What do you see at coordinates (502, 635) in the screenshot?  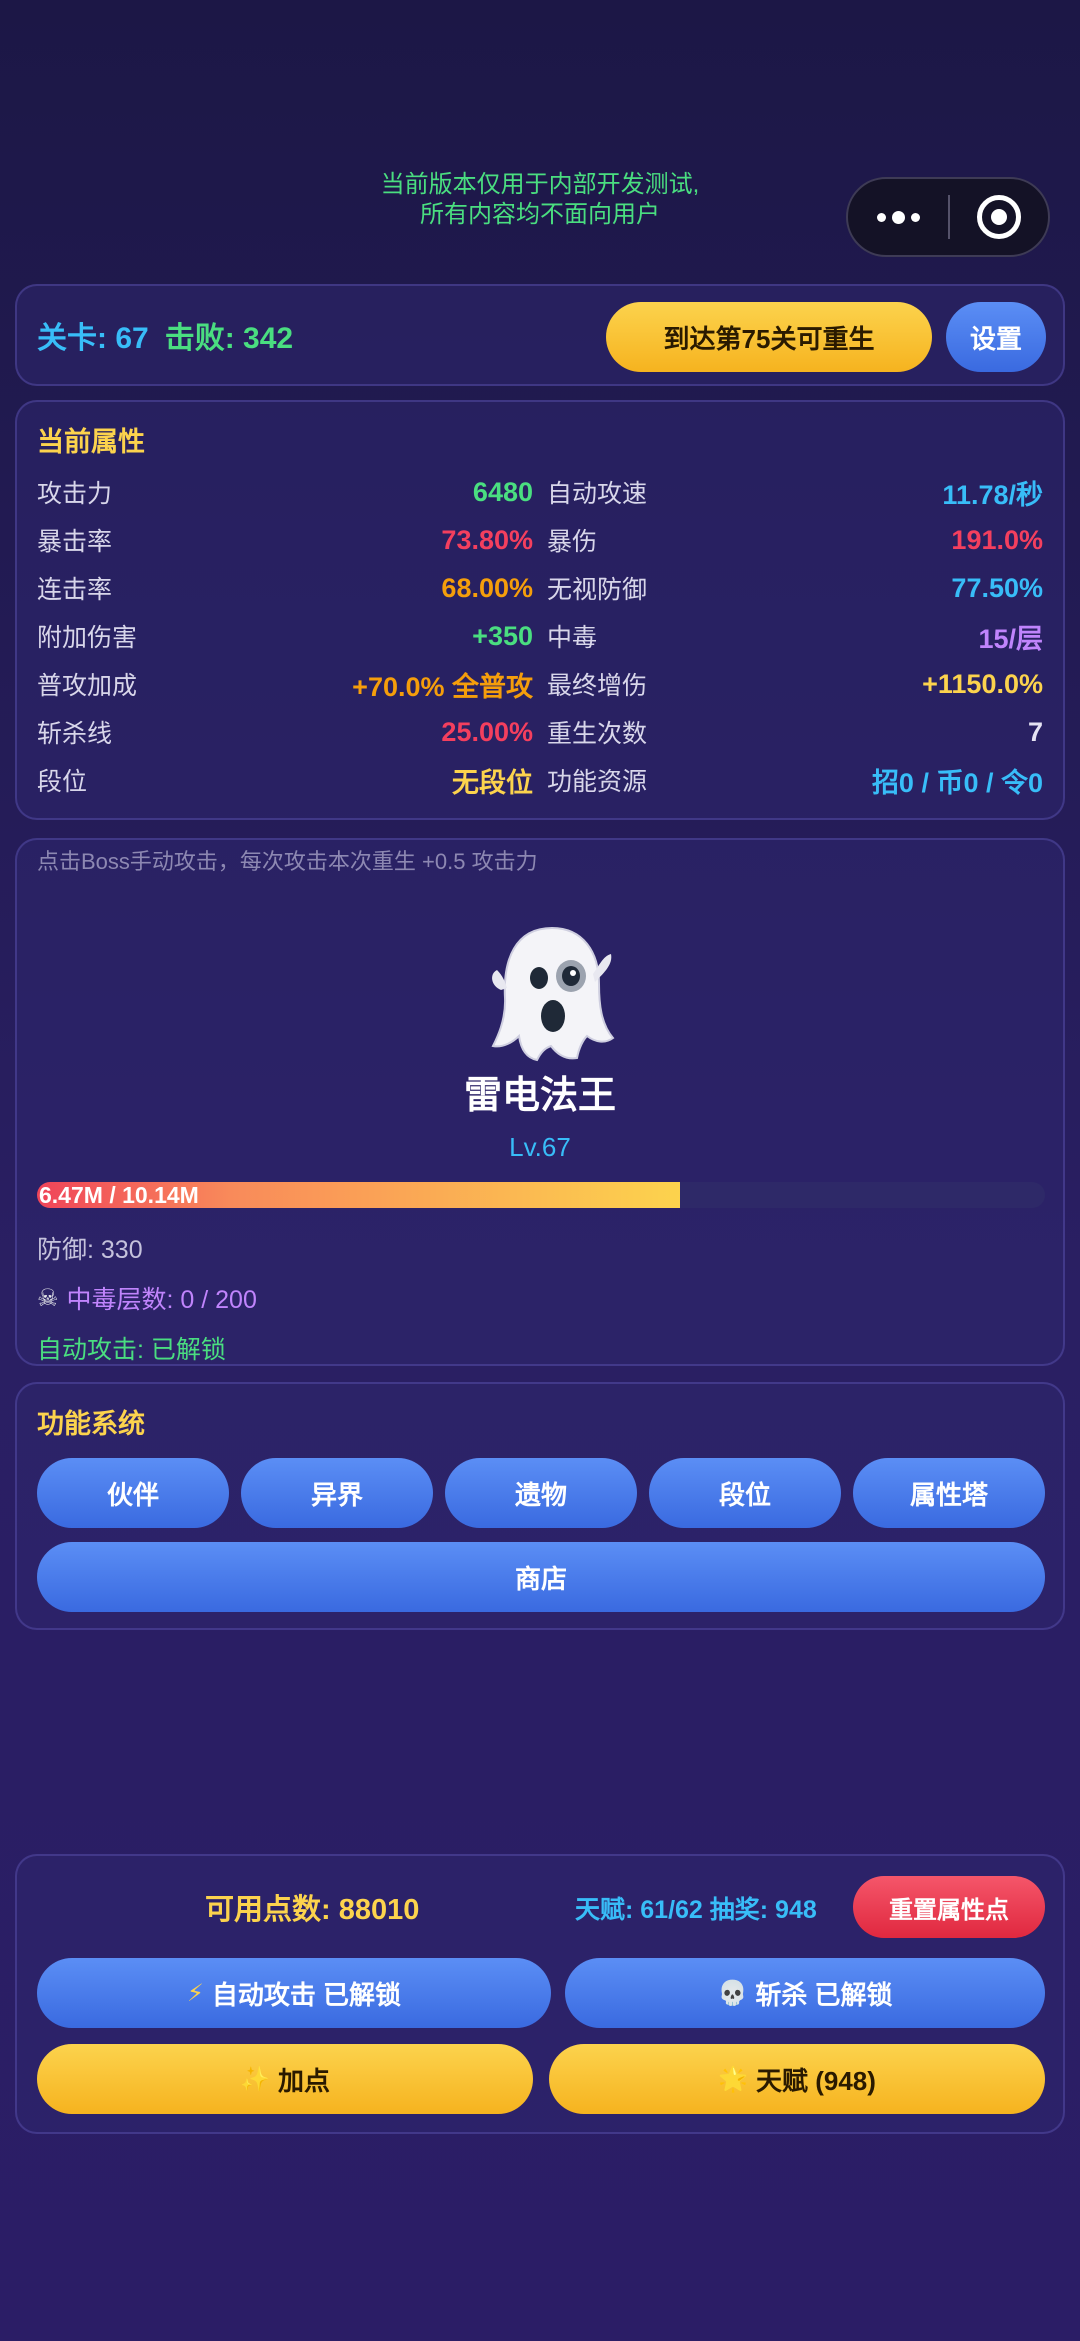 I see `attribute-value: +350` at bounding box center [502, 635].